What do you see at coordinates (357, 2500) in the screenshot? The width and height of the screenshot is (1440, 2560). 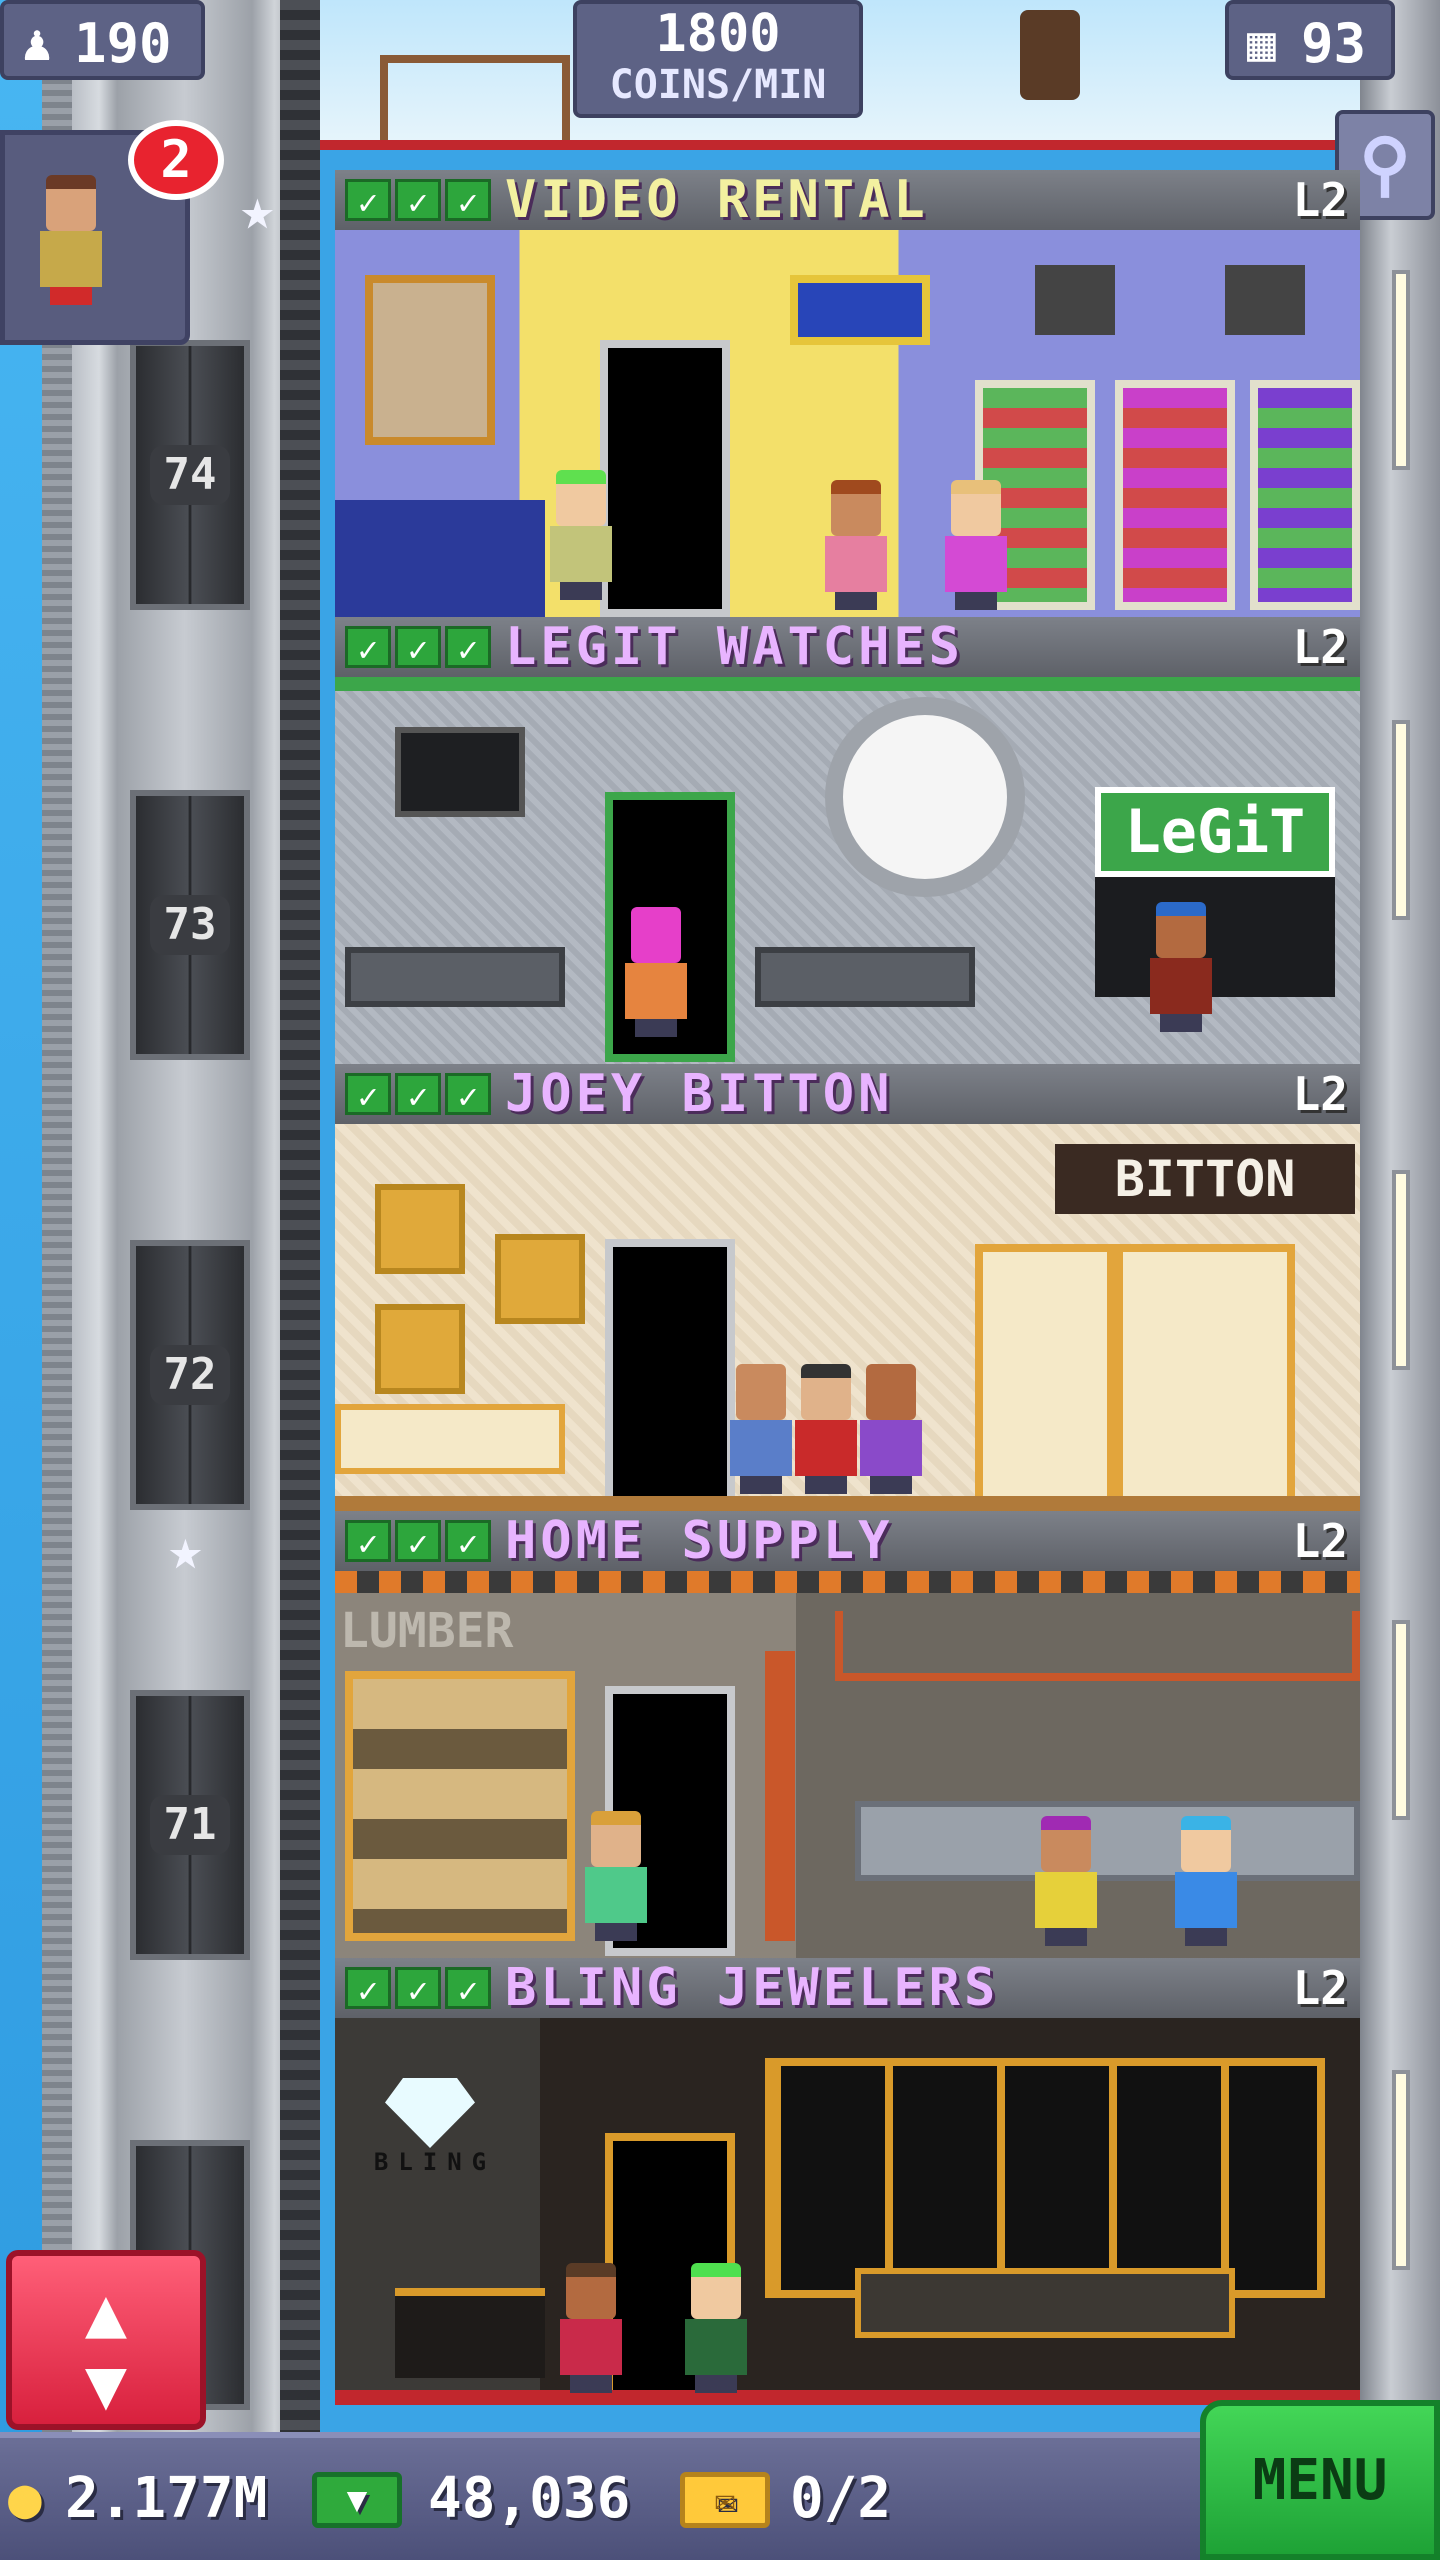 I see `bux-icon: ▼` at bounding box center [357, 2500].